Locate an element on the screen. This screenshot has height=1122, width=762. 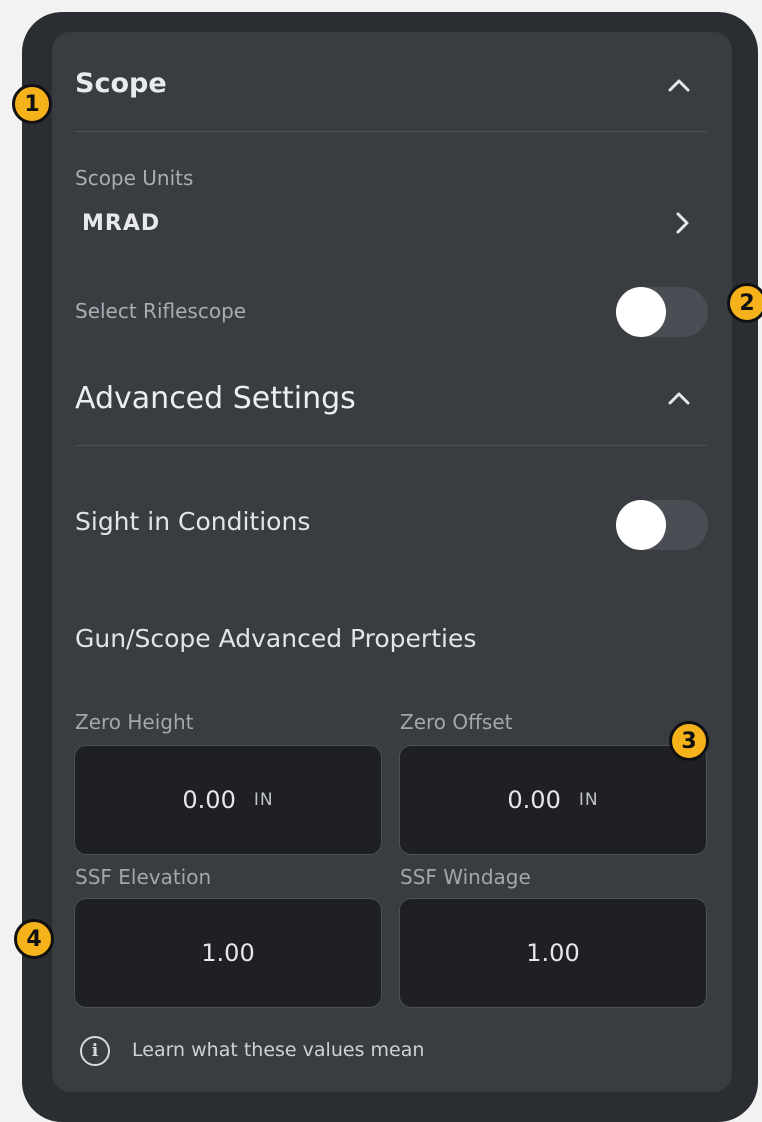
zero-height-field: 0.00 IN is located at coordinates (228, 800).